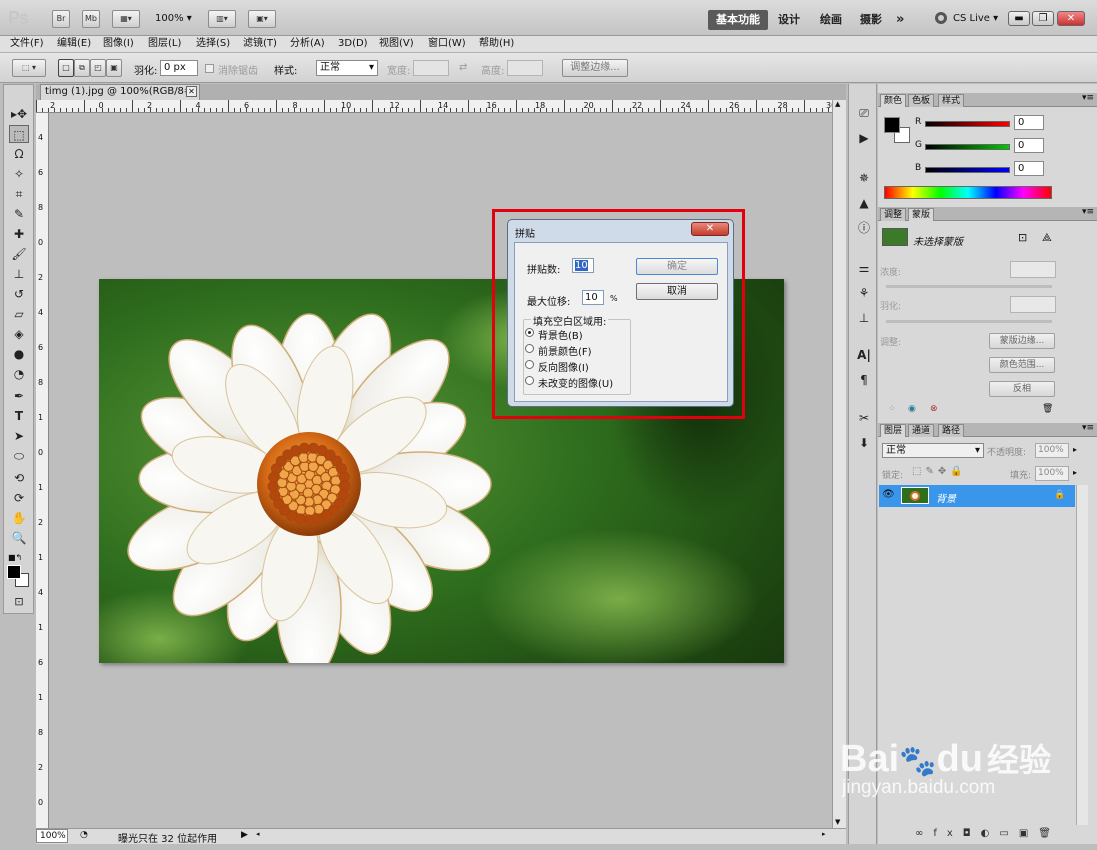  I want to click on restore-icon: ❐, so click(1043, 18).